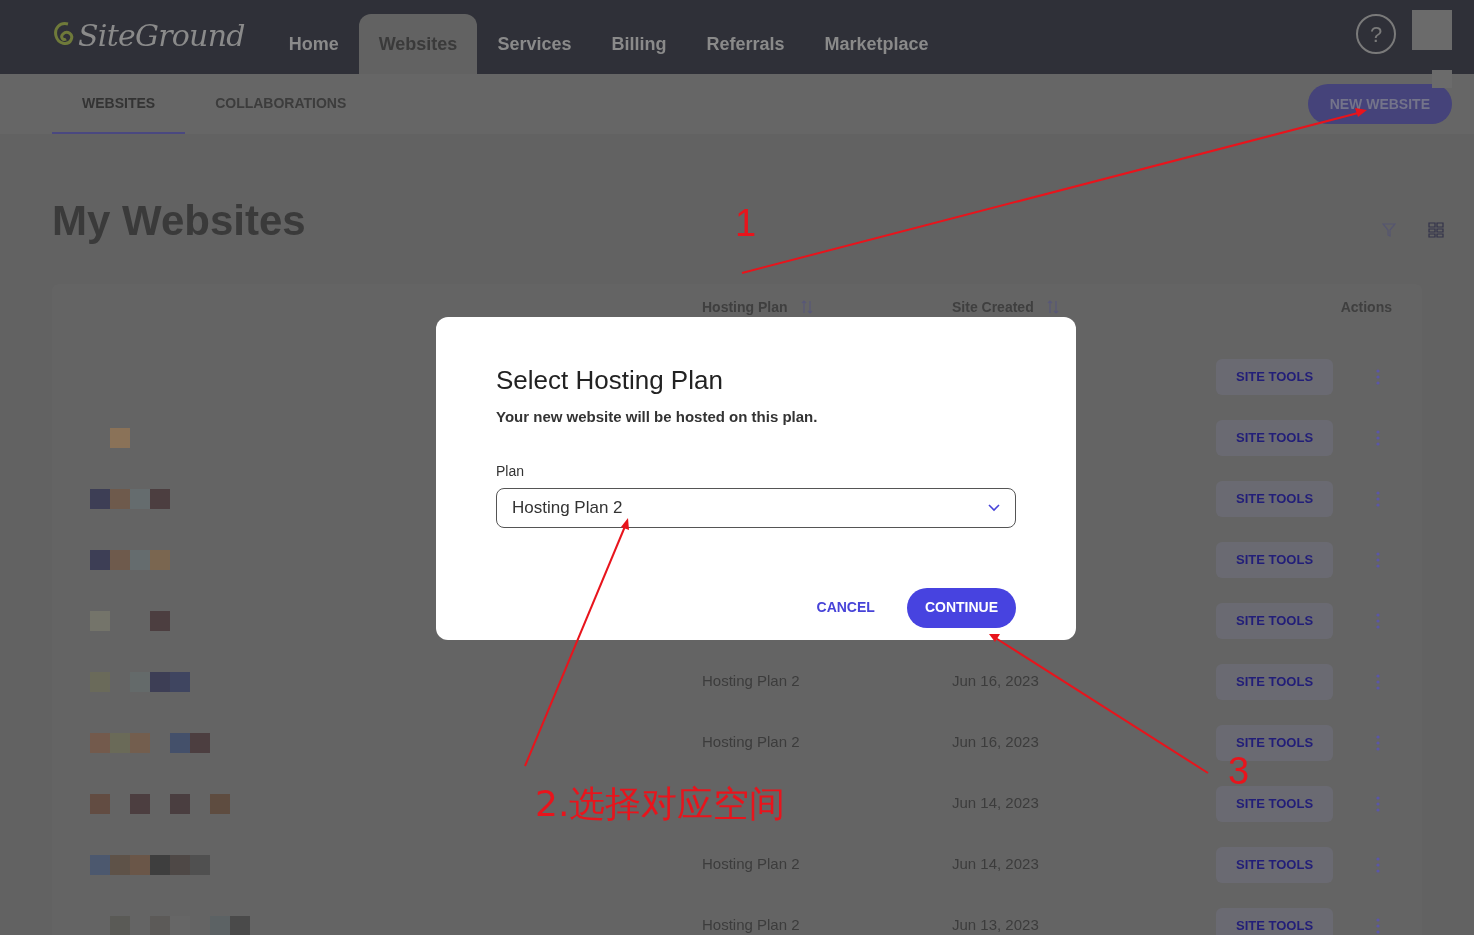  Describe the element at coordinates (657, 417) in the screenshot. I see `modal-subtitle: Your new website will be hosted on this plan.` at that location.